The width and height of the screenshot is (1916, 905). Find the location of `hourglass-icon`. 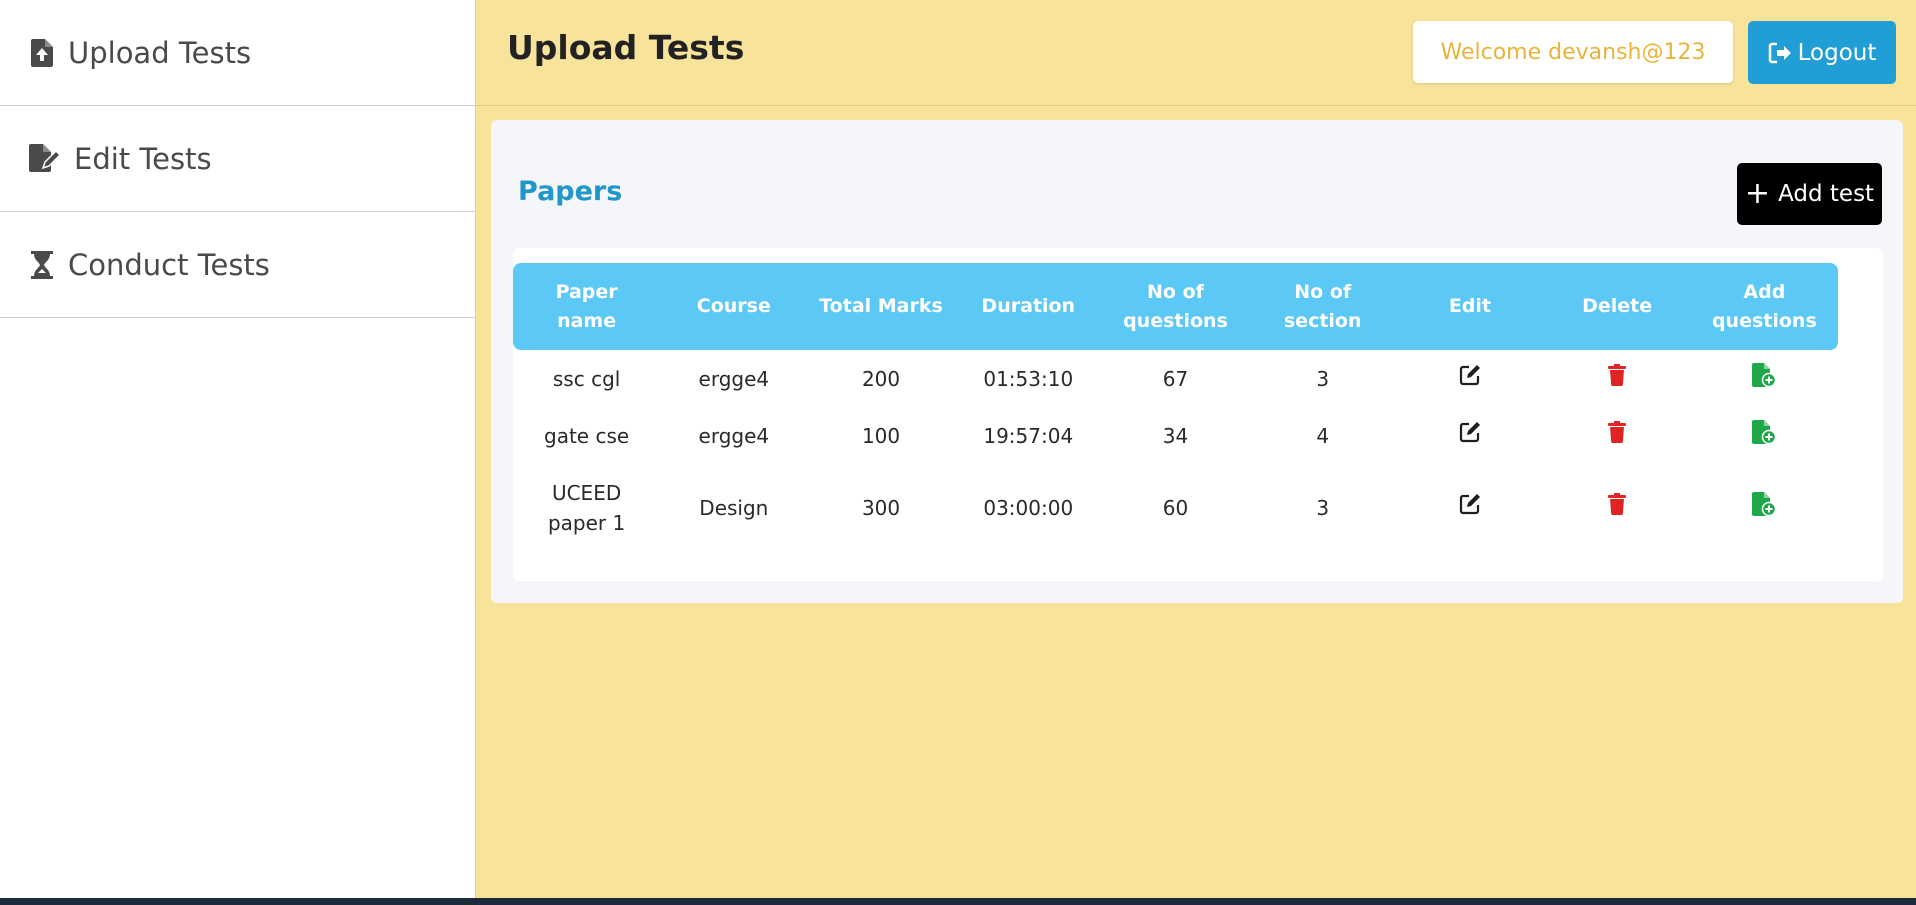

hourglass-icon is located at coordinates (42, 265).